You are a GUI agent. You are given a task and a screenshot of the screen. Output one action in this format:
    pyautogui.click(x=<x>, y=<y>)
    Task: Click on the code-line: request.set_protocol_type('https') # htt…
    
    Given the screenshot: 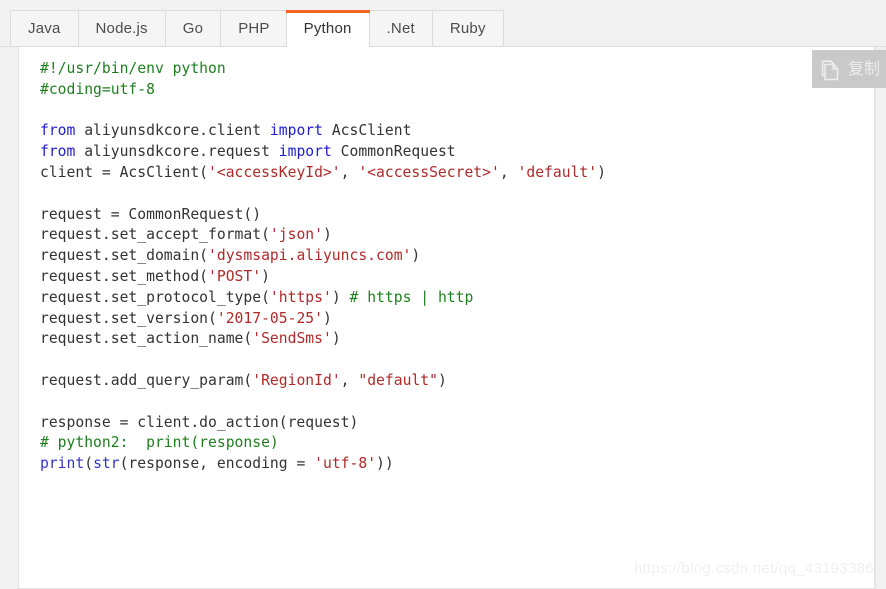 What is the action you would take?
    pyautogui.click(x=256, y=297)
    